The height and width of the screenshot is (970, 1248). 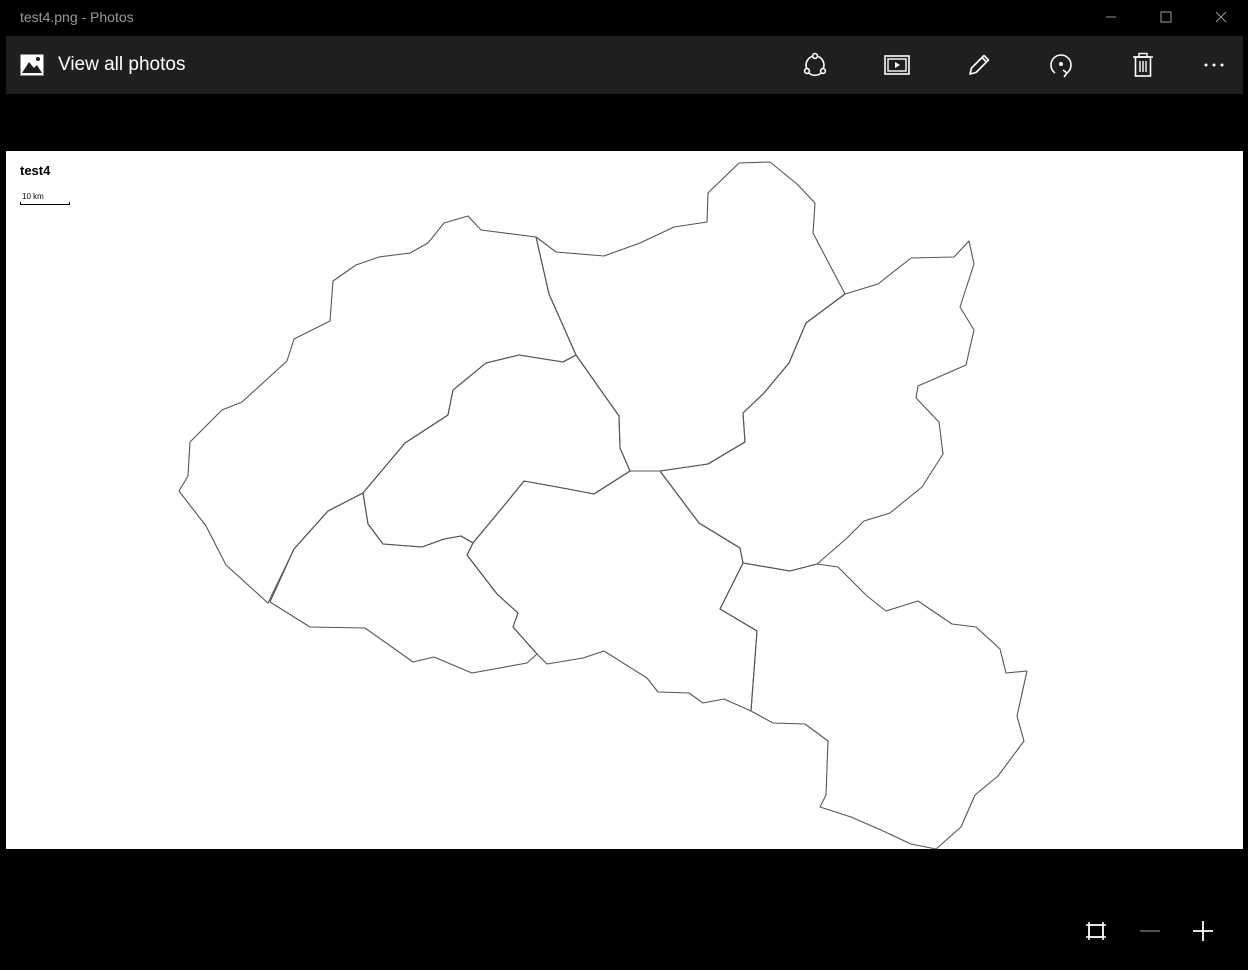 What do you see at coordinates (403, 583) in the screenshot?
I see `map-region-southwest` at bounding box center [403, 583].